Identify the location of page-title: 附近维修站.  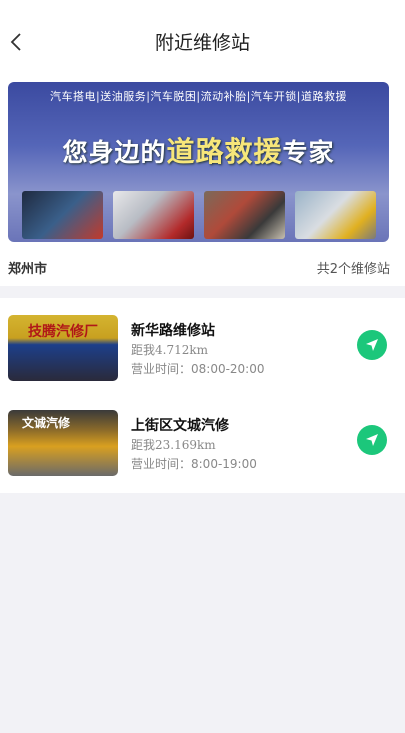
(202, 43).